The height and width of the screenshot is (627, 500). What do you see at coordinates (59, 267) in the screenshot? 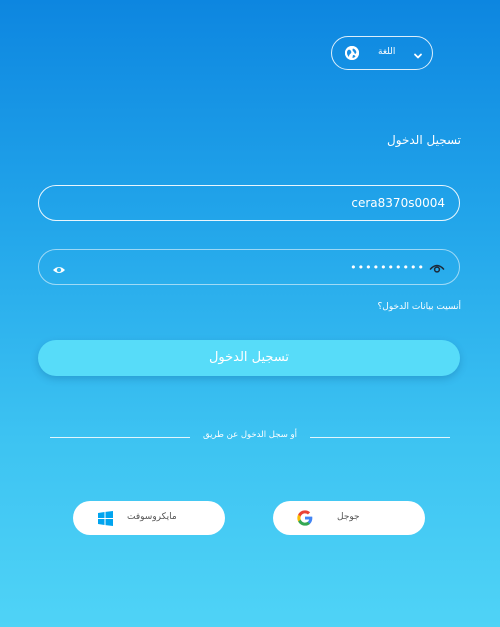
I see `eye-icon` at bounding box center [59, 267].